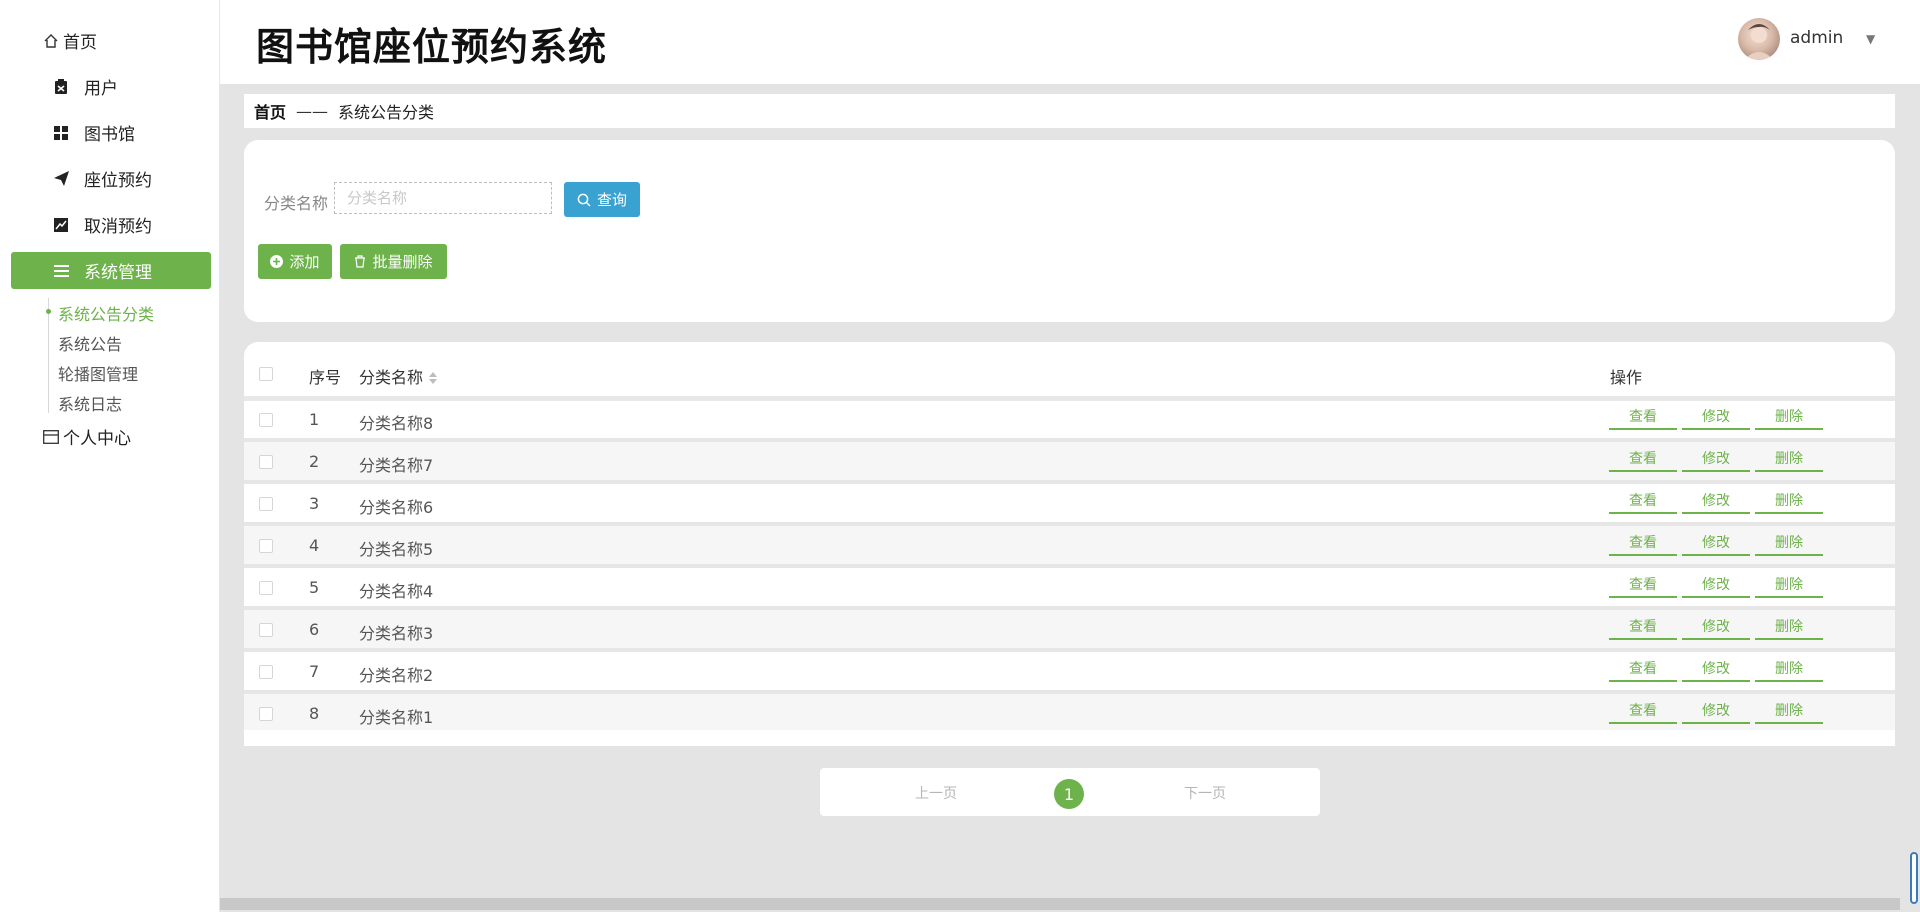 This screenshot has height=912, width=1920. I want to click on batch-delete-label: 批量删除, so click(402, 262).